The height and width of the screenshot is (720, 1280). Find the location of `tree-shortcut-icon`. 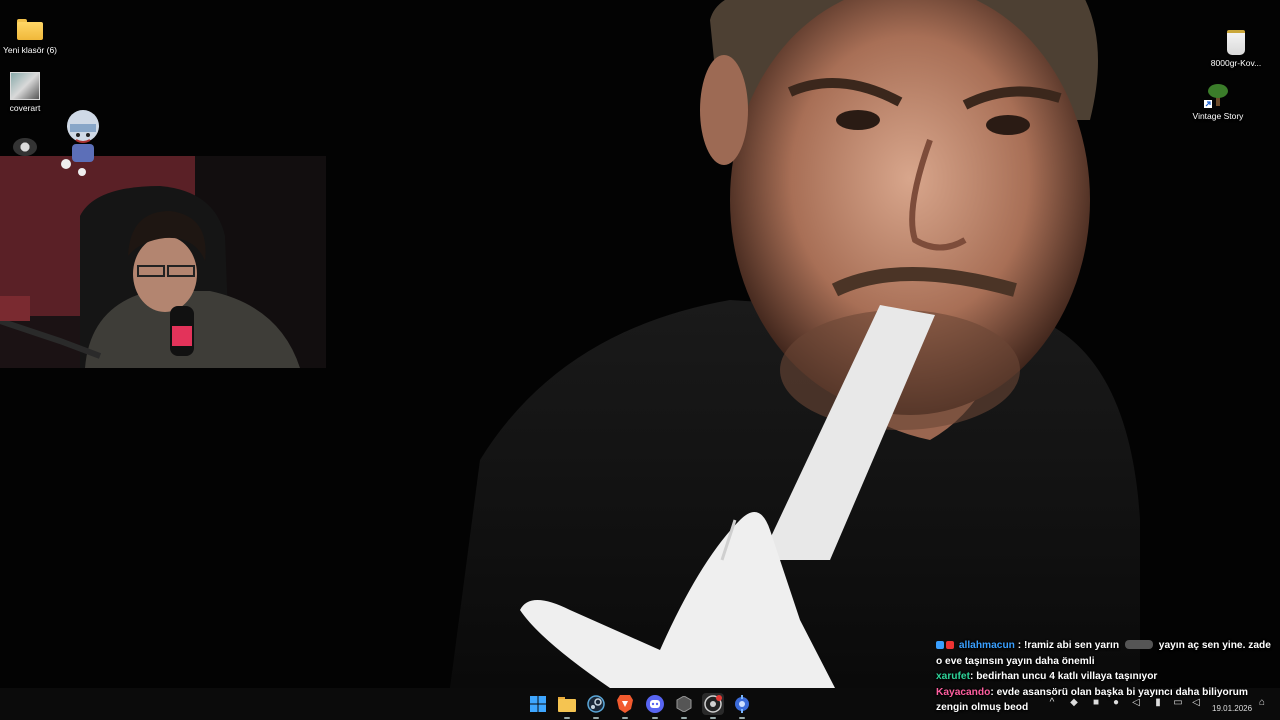

tree-shortcut-icon is located at coordinates (1218, 95).